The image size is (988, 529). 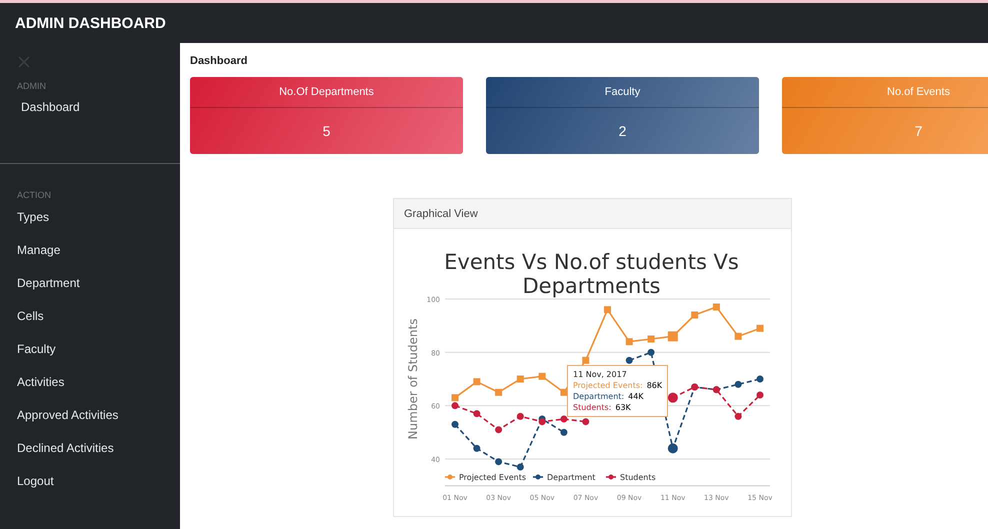 I want to click on card-label: Faculty, so click(x=622, y=92).